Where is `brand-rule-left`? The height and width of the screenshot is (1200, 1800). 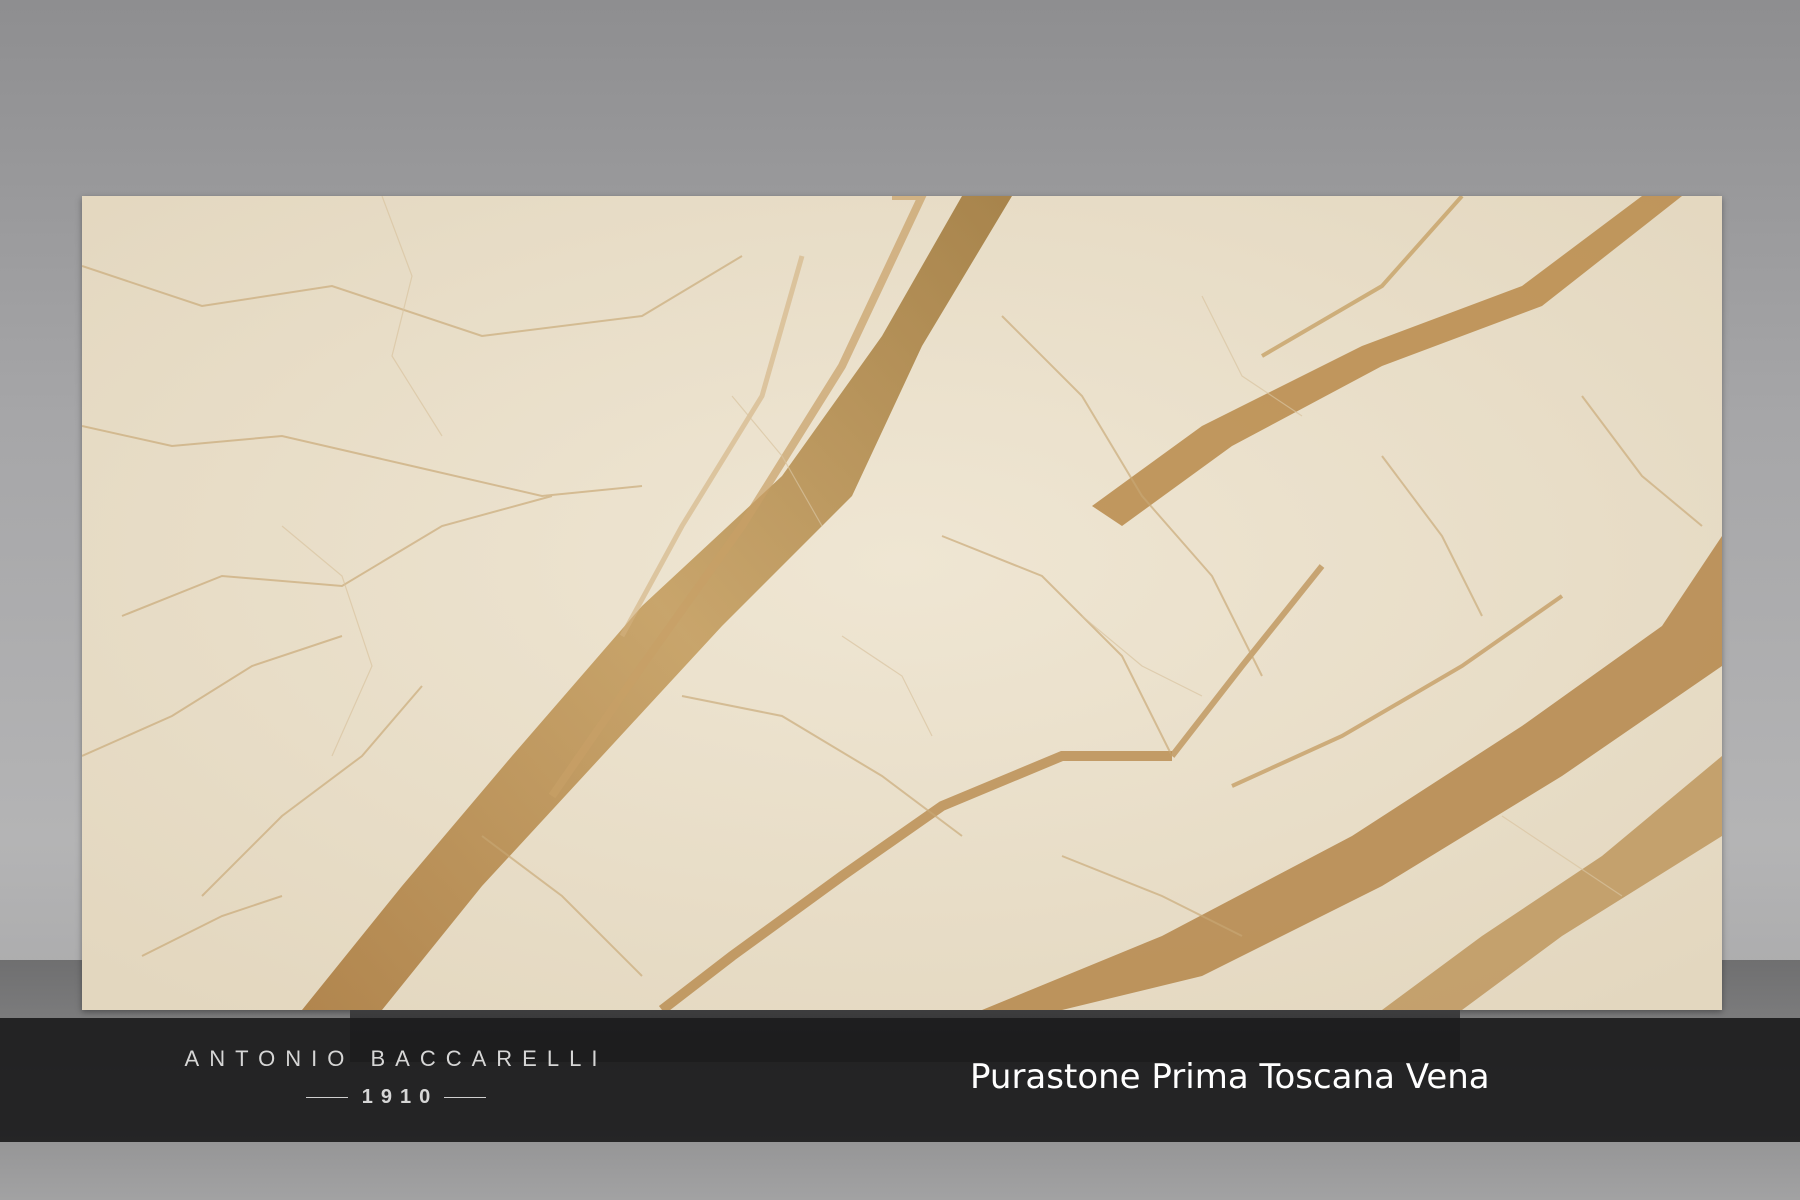
brand-rule-left is located at coordinates (326, 1097).